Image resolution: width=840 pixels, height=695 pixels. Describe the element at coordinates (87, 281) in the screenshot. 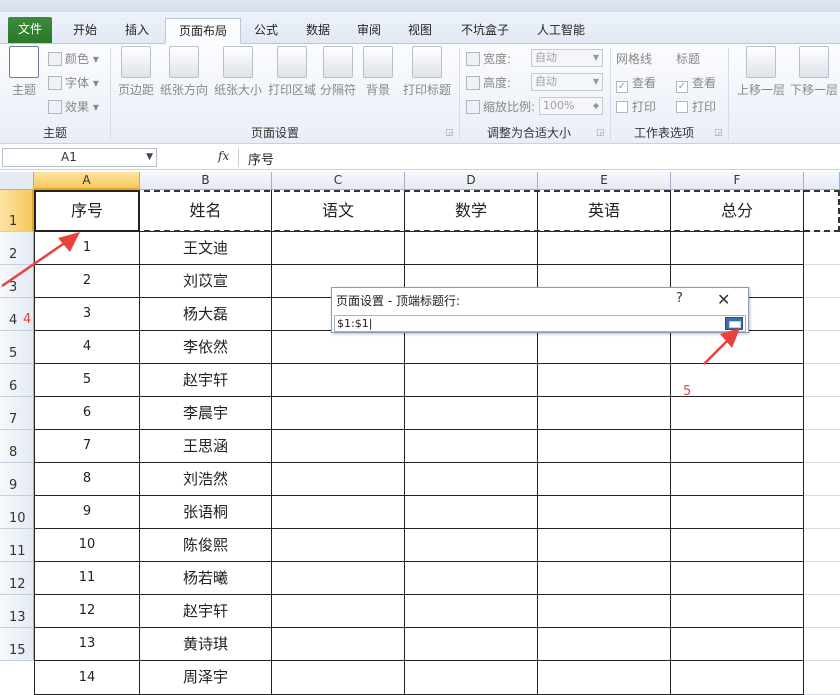

I see `table-cell: 2` at that location.